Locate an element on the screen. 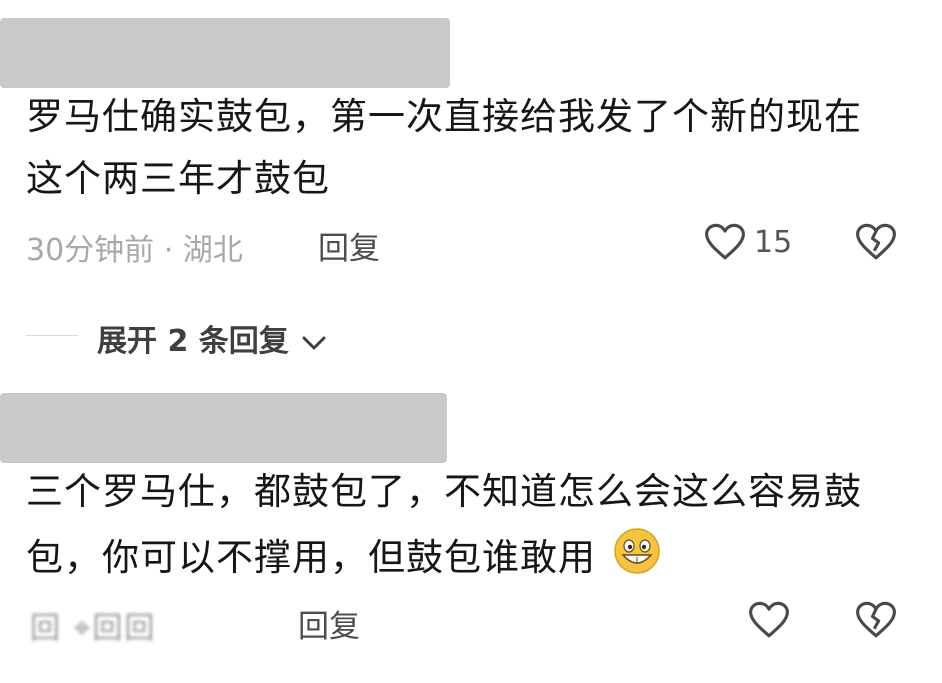 The image size is (942, 683). comment-time-location: 30分钟前 · 湖北 is located at coordinates (134, 250).